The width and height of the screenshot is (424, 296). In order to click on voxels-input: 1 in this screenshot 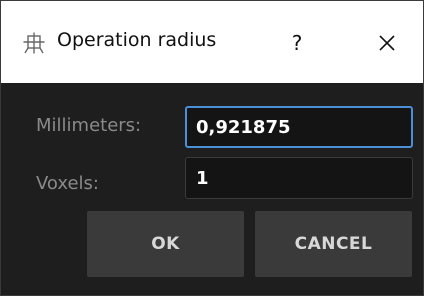, I will do `click(299, 178)`.